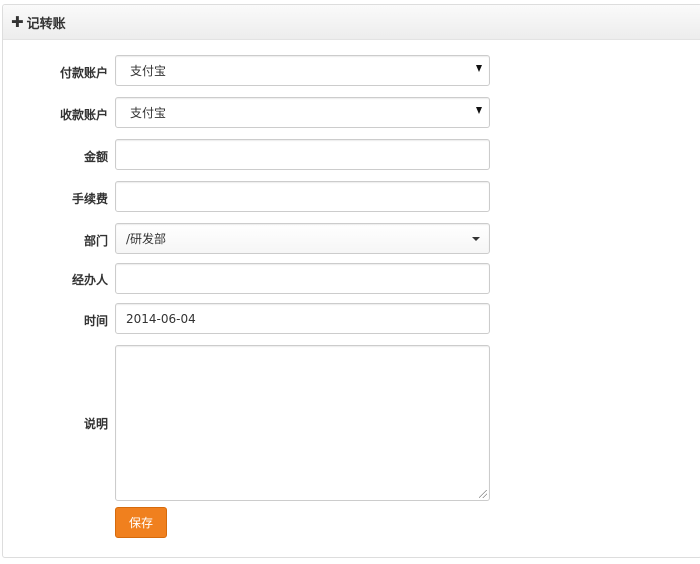  Describe the element at coordinates (46, 24) in the screenshot. I see `panel-title: 记转账` at that location.